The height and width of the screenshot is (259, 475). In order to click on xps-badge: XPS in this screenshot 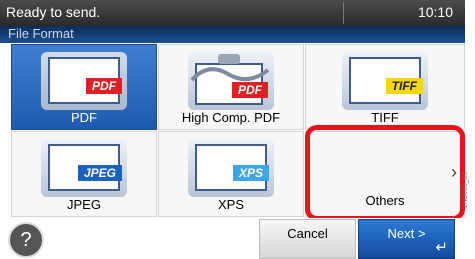, I will do `click(250, 173)`.